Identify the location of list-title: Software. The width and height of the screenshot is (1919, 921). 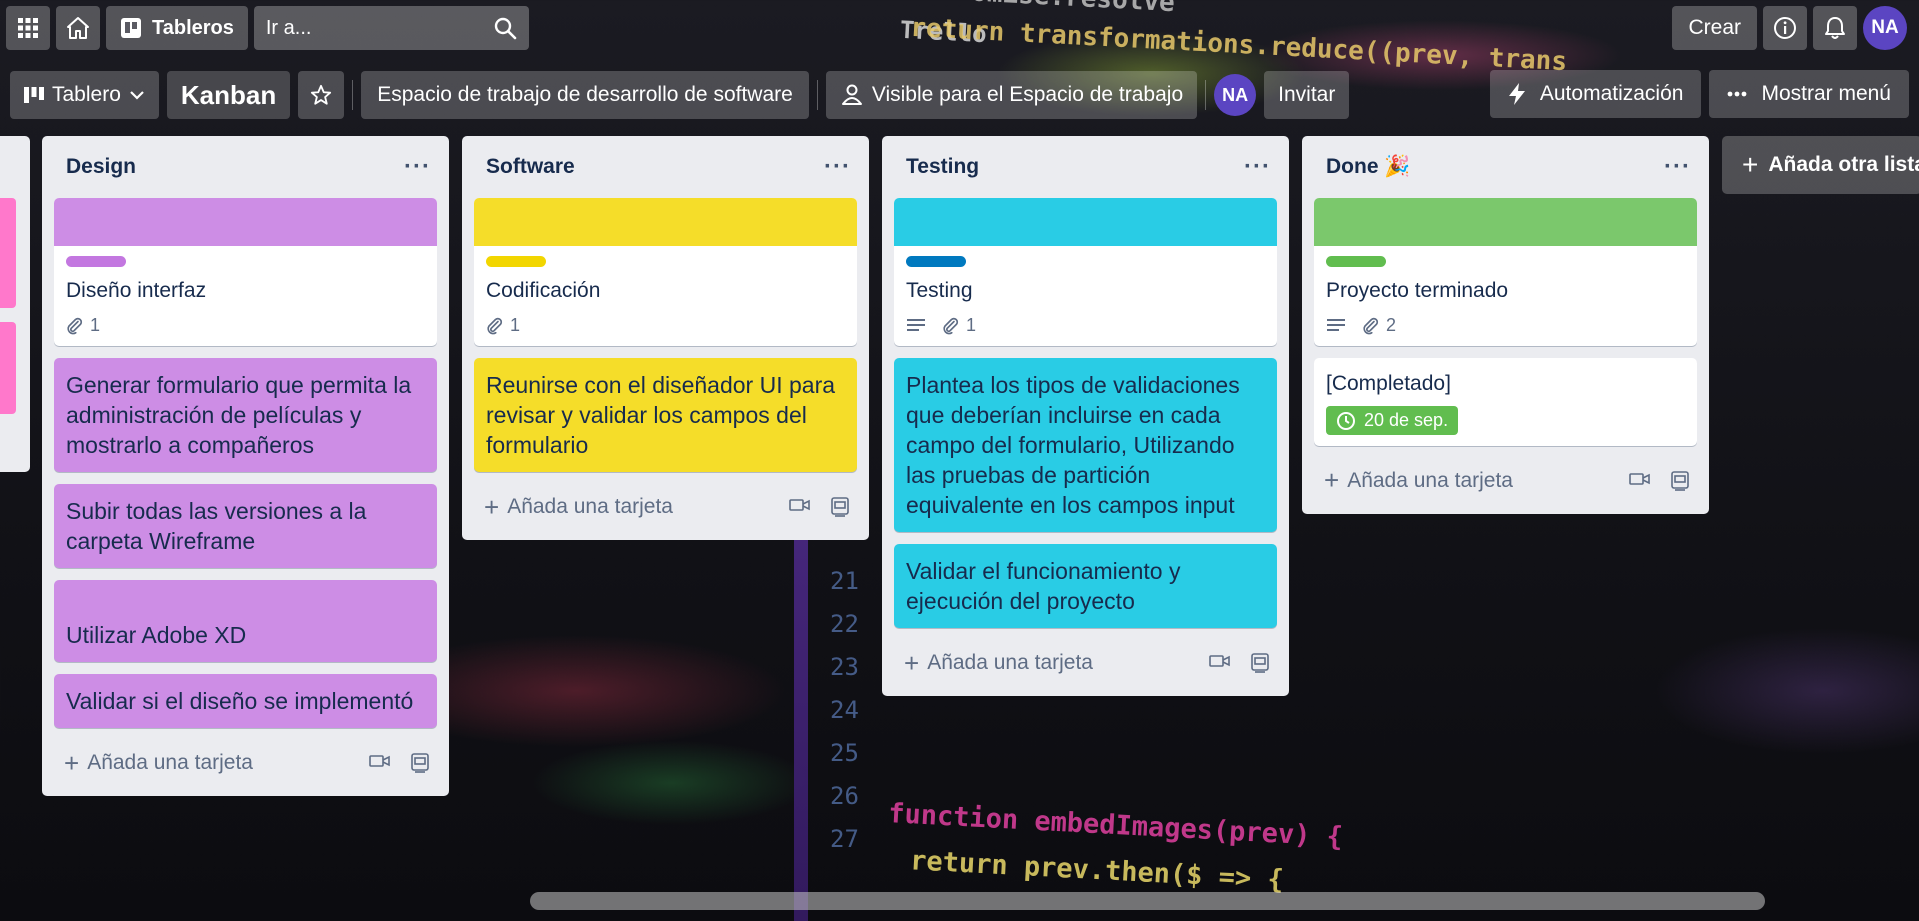
(530, 167).